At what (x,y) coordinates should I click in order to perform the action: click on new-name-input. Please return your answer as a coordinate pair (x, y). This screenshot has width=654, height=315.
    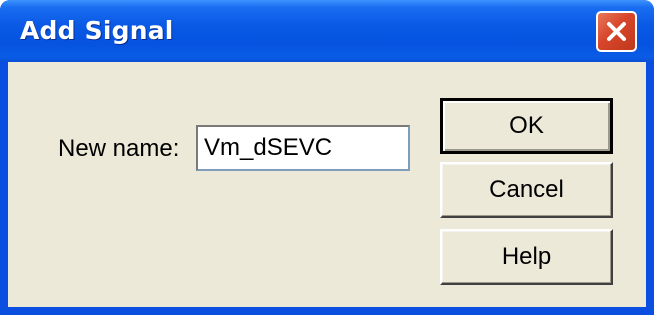
    Looking at the image, I should click on (303, 148).